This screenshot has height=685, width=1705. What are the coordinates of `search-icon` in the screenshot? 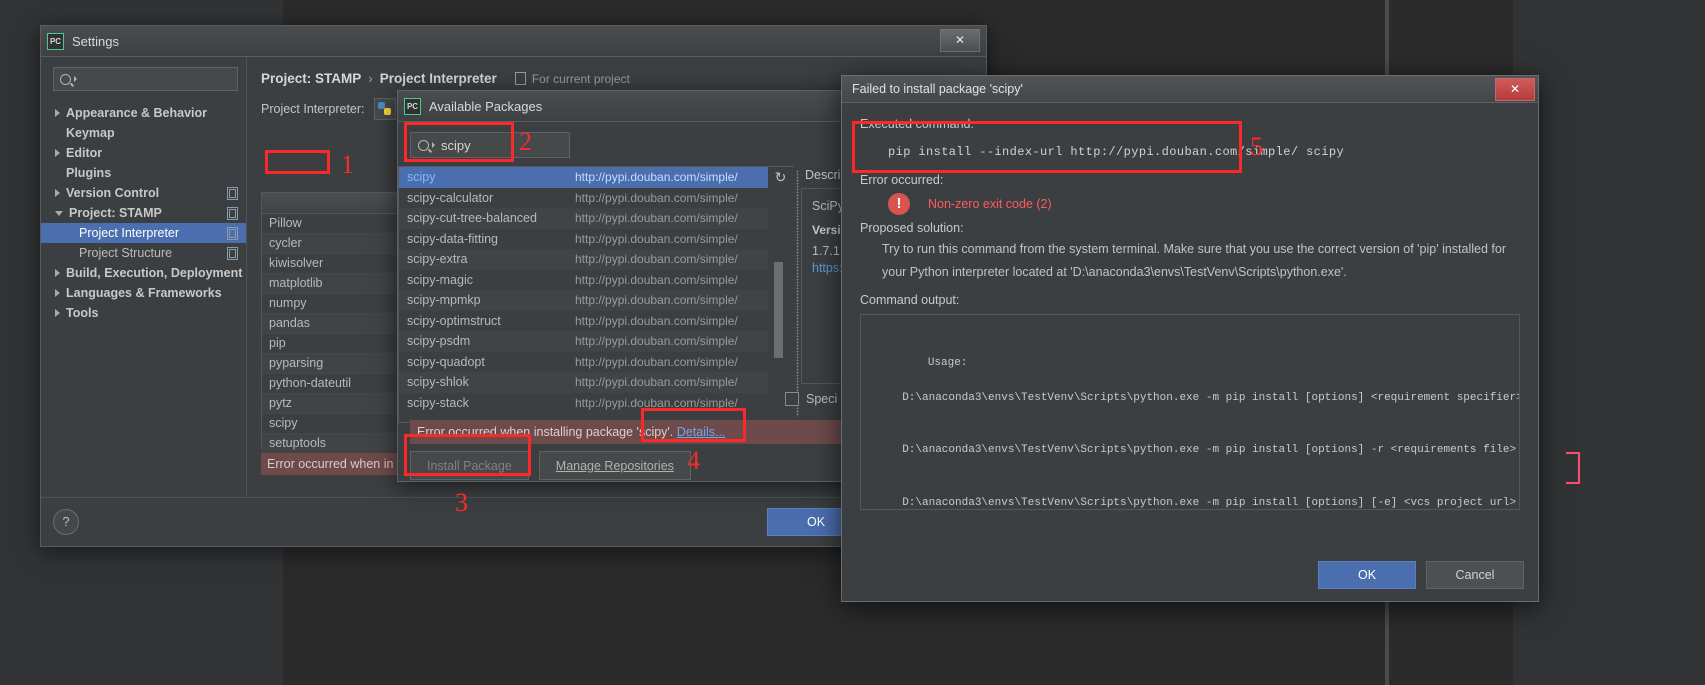 It's located at (65, 79).